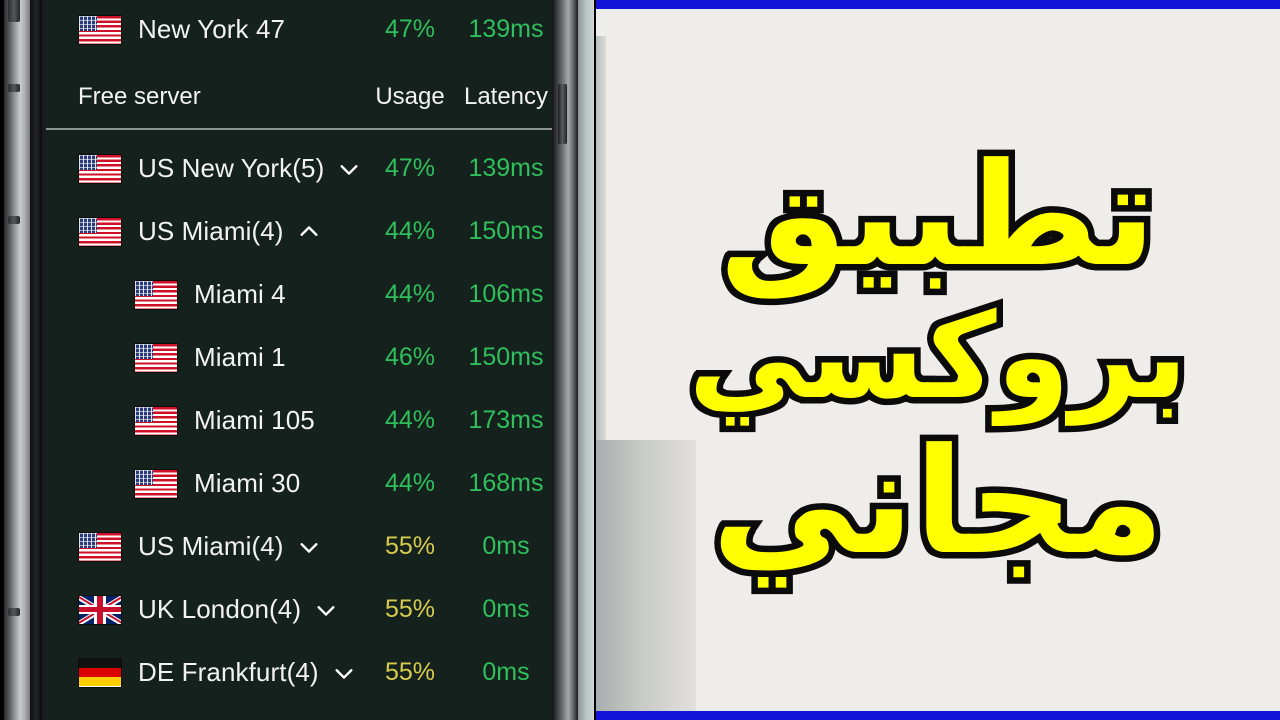 The width and height of the screenshot is (1280, 720). What do you see at coordinates (562, 114) in the screenshot?
I see `phone-power-button` at bounding box center [562, 114].